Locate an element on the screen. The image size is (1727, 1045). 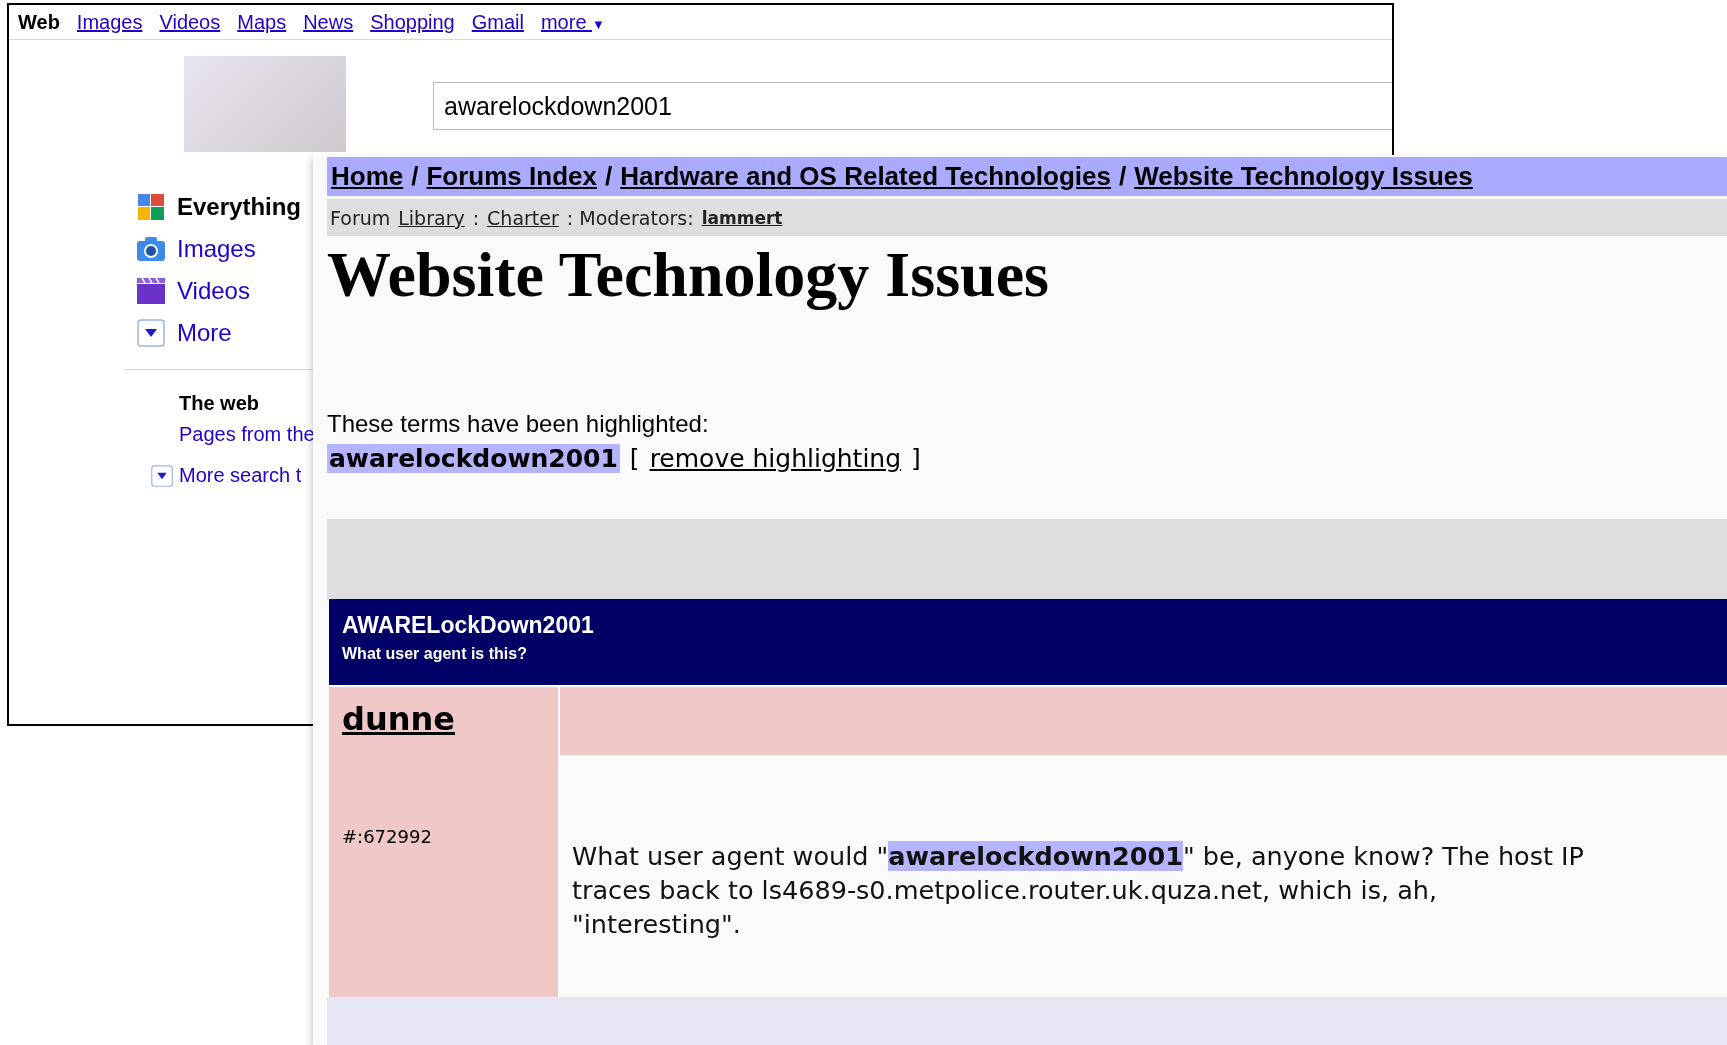
bracket: ] is located at coordinates (916, 458).